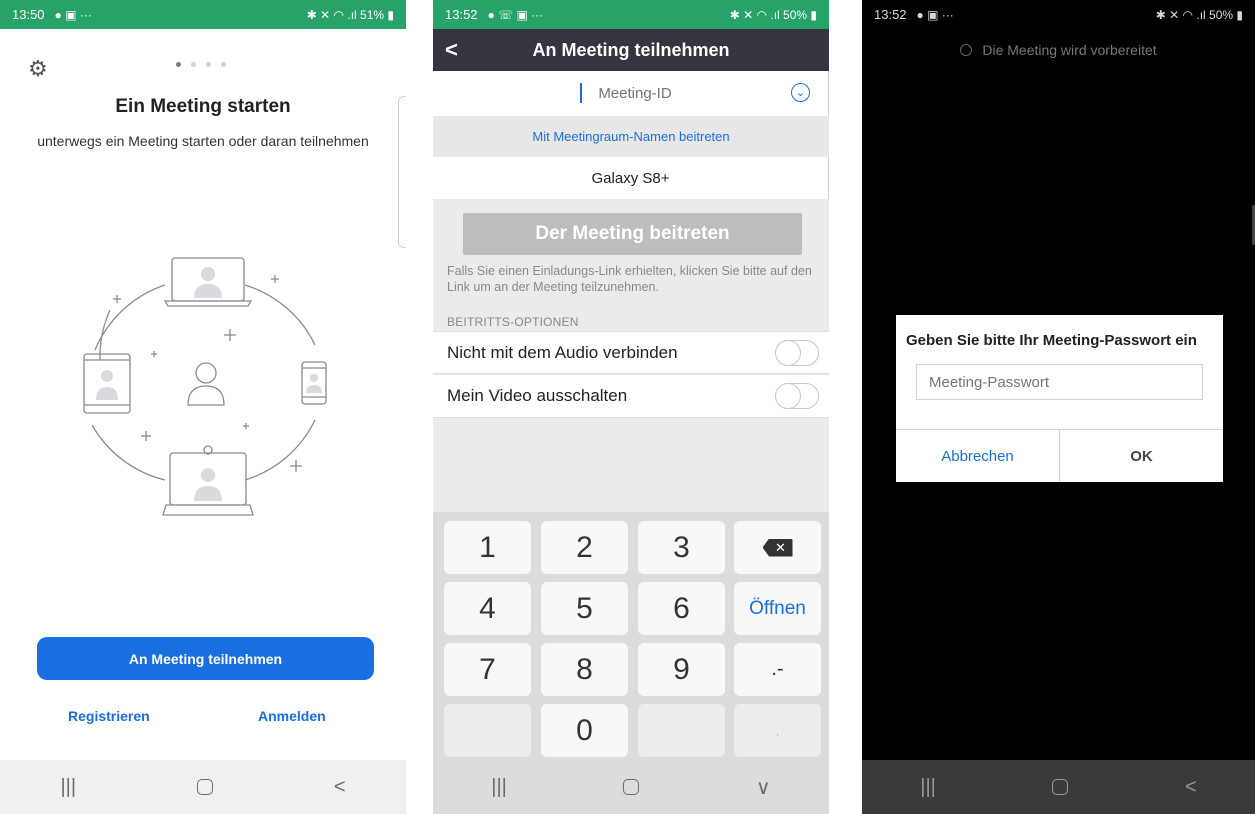 This screenshot has width=1255, height=814. What do you see at coordinates (402, 172) in the screenshot?
I see `edge-panel-handle` at bounding box center [402, 172].